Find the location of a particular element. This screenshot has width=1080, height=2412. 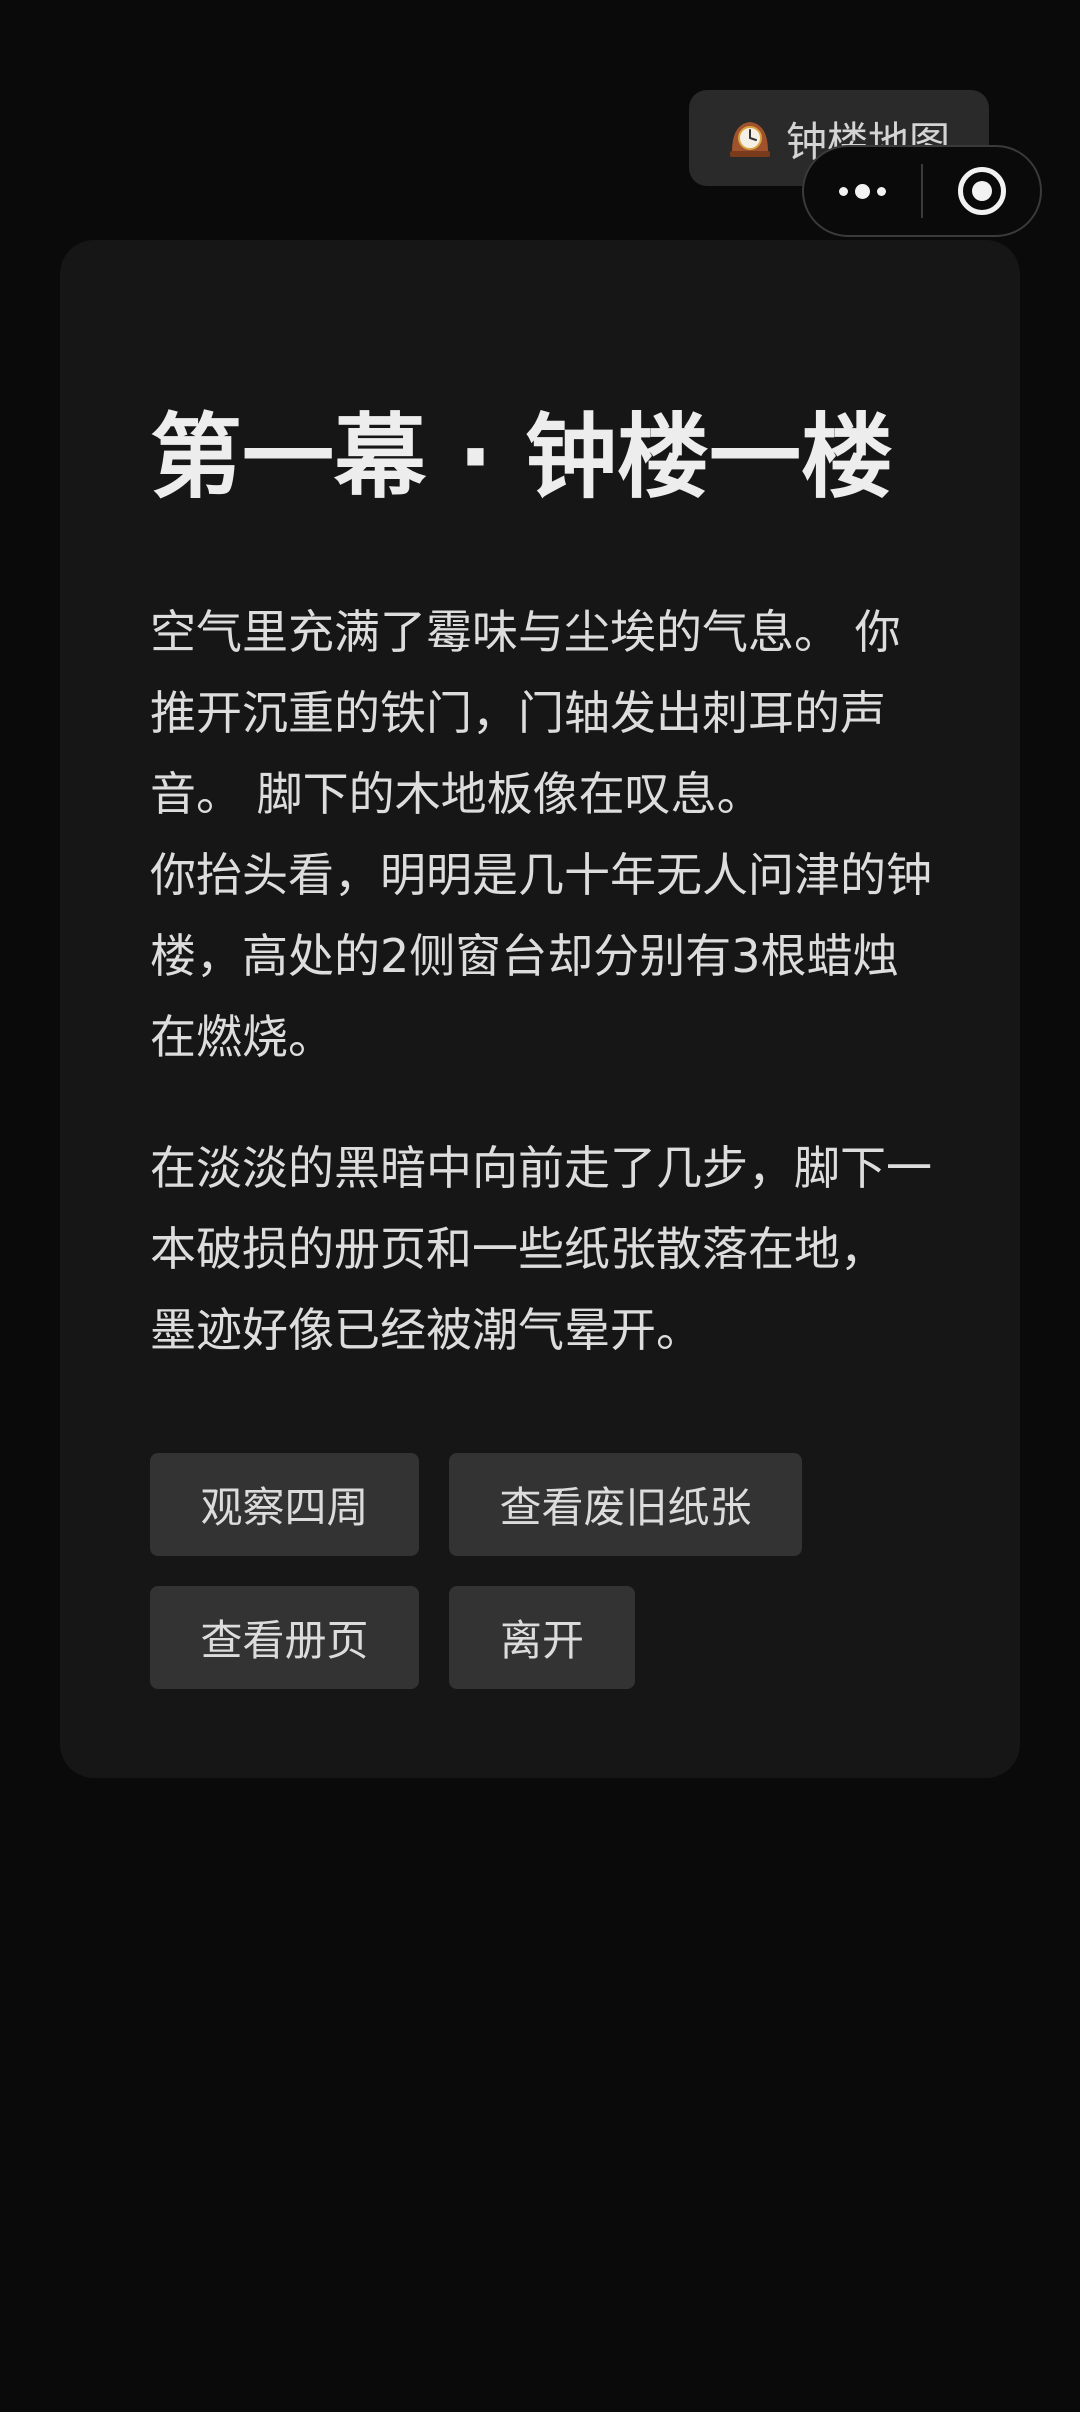

choice-label: 观察四周 is located at coordinates (284, 1507).